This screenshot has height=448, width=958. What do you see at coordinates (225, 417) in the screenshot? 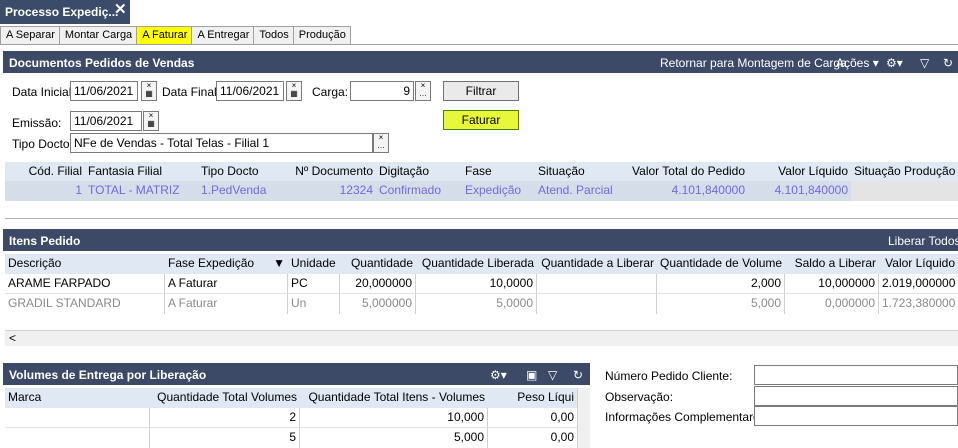
I see `cell: 2` at bounding box center [225, 417].